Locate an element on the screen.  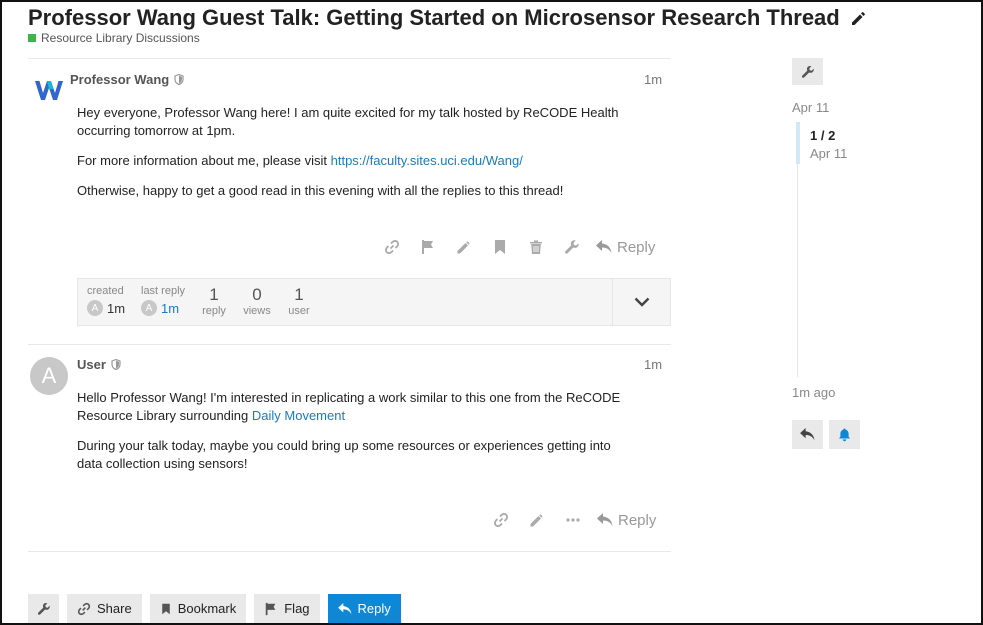
notification-button is located at coordinates (844, 434).